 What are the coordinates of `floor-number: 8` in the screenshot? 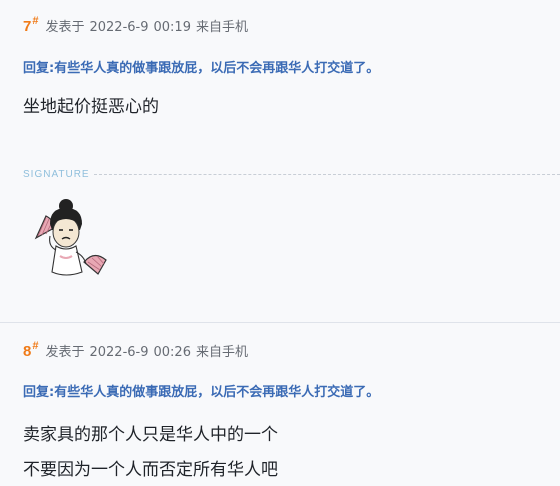 It's located at (27, 351).